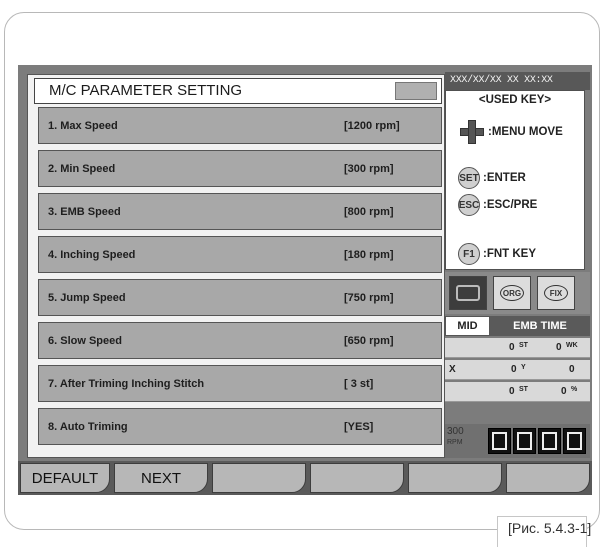  What do you see at coordinates (372, 126) in the screenshot?
I see `param-value: [1200 rpm]` at bounding box center [372, 126].